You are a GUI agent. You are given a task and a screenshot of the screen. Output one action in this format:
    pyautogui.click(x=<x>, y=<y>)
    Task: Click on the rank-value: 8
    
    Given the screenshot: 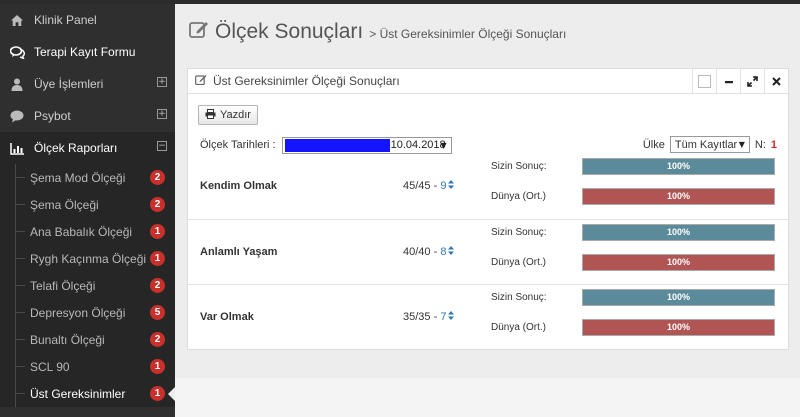 What is the action you would take?
    pyautogui.click(x=443, y=252)
    